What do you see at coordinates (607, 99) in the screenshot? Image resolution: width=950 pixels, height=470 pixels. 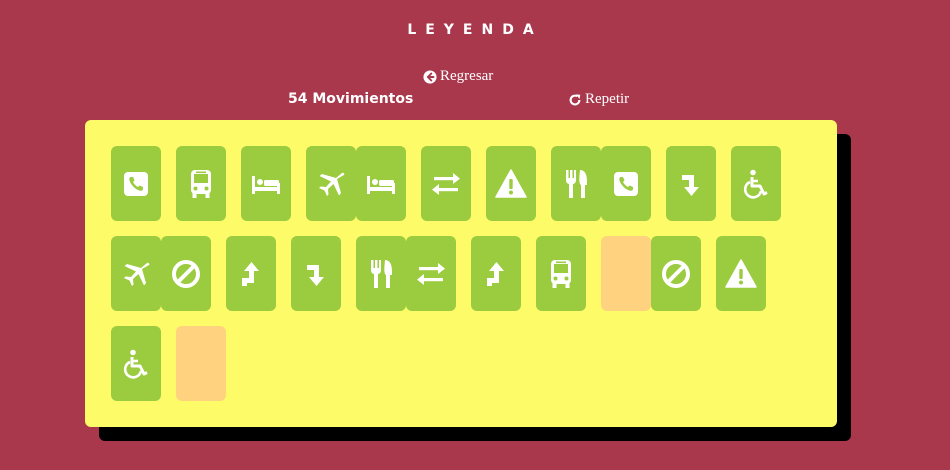 I see `repeat-label: Repetir` at bounding box center [607, 99].